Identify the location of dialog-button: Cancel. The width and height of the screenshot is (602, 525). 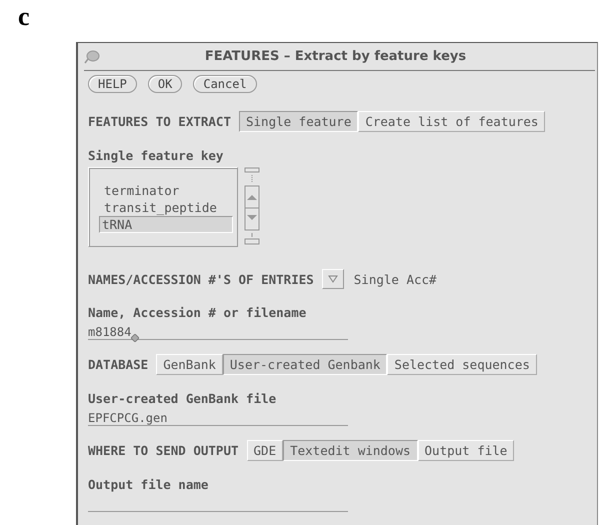
(225, 84).